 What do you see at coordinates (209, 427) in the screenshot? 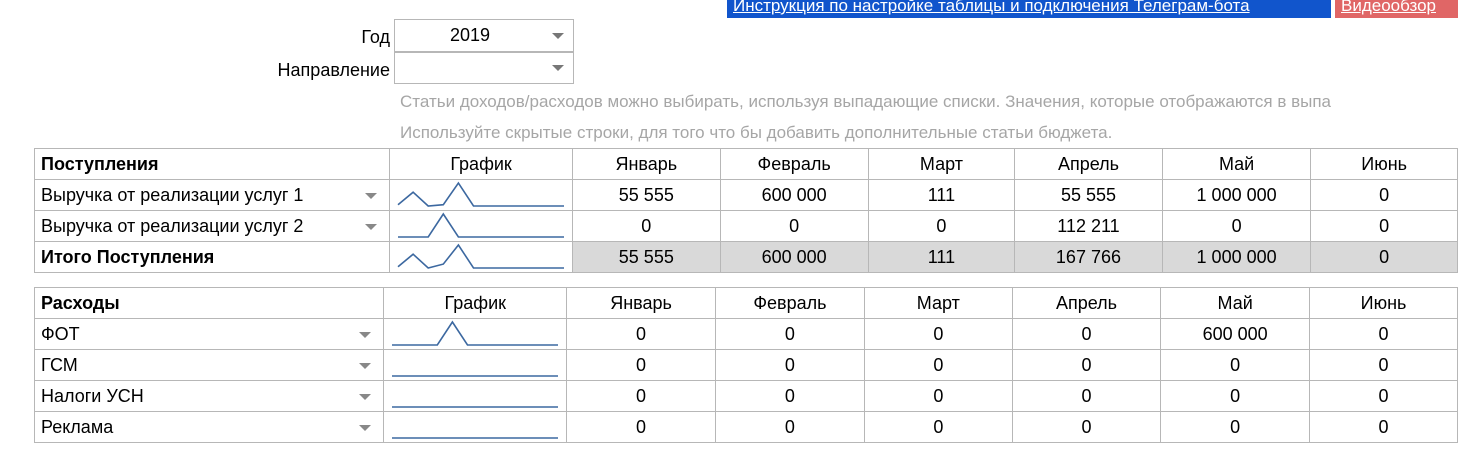
I see `expense-item-select: Реклама` at bounding box center [209, 427].